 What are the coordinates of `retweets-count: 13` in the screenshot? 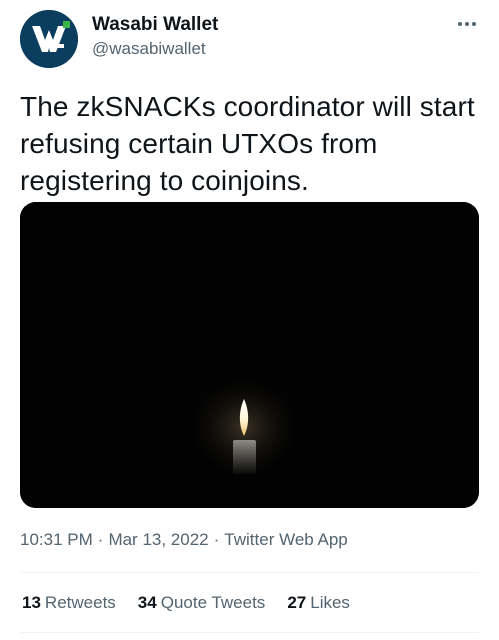 It's located at (31, 602).